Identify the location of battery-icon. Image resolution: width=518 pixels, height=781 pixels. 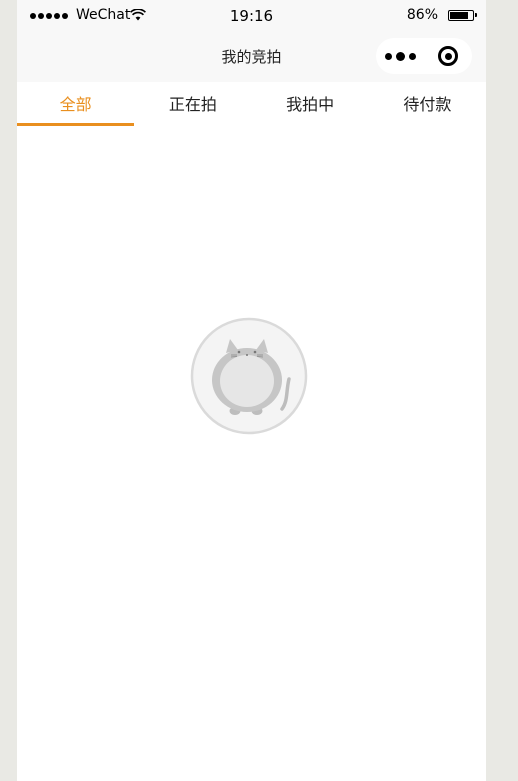
(462, 15).